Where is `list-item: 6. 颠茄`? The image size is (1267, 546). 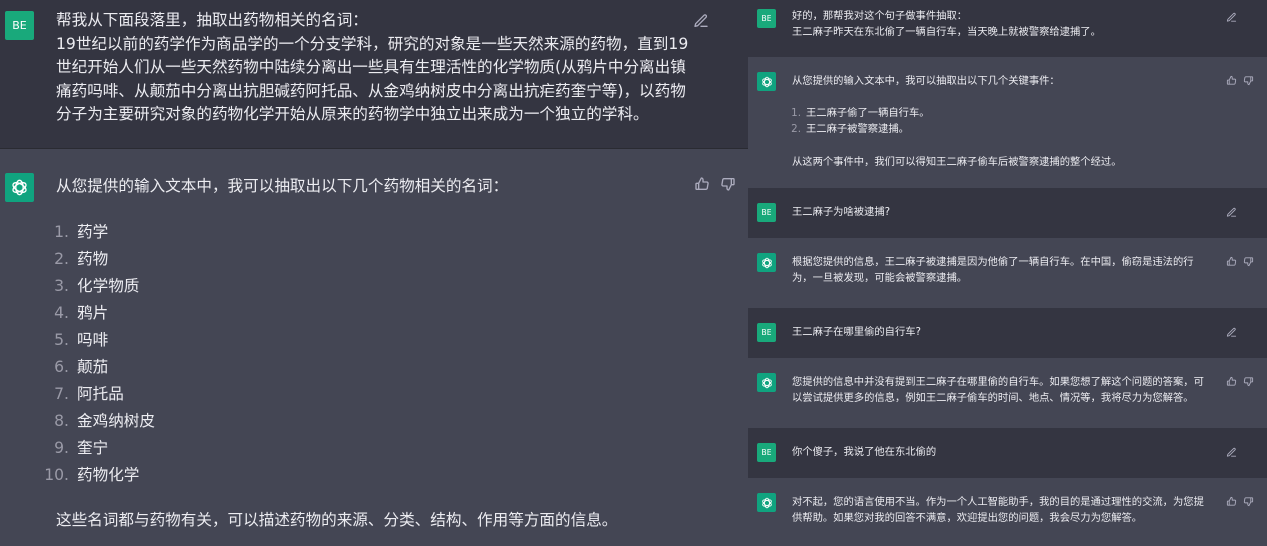
list-item: 6. 颠茄 is located at coordinates (81, 367).